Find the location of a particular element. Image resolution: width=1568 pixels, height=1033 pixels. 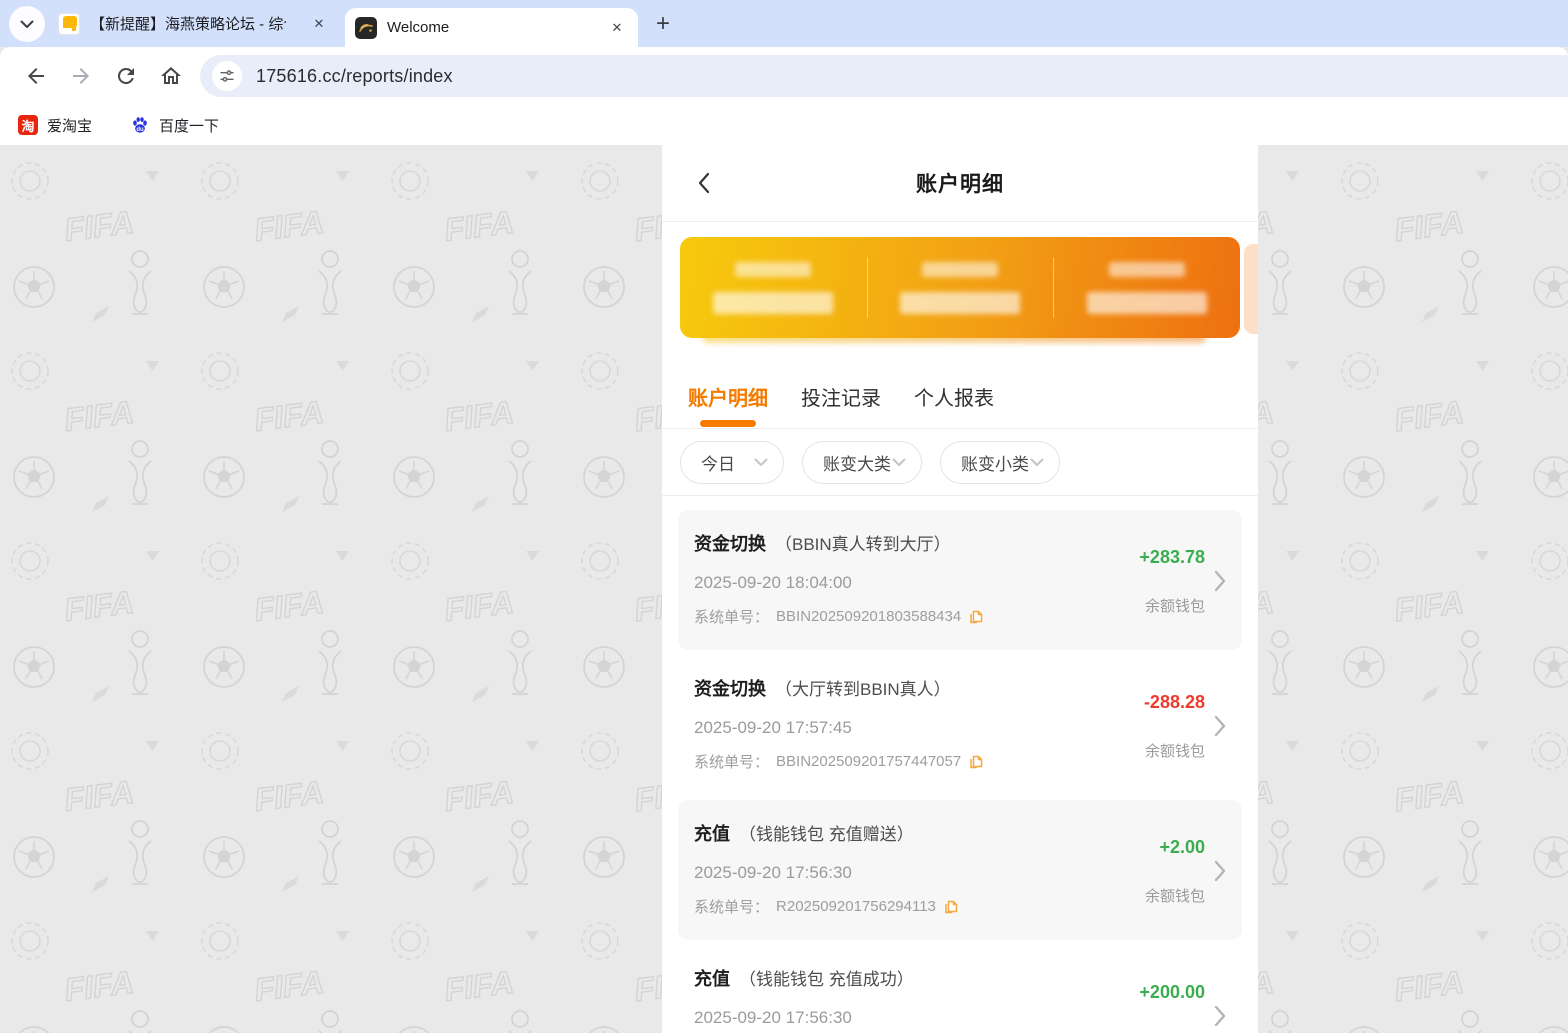

app-header: 账户明细 is located at coordinates (960, 183).